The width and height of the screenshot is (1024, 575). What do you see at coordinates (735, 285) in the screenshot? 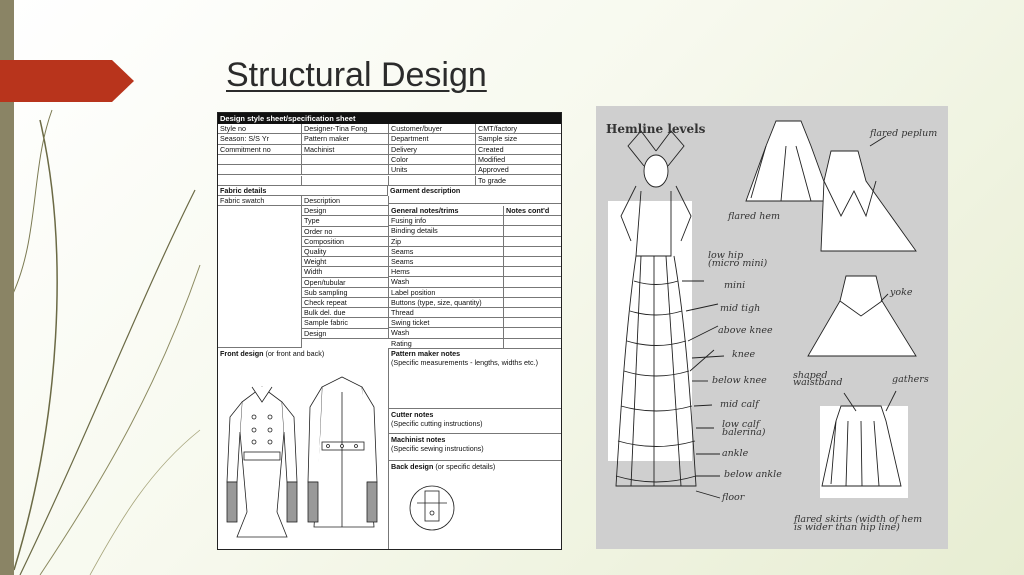
I see `label-mini: mini` at bounding box center [735, 285].